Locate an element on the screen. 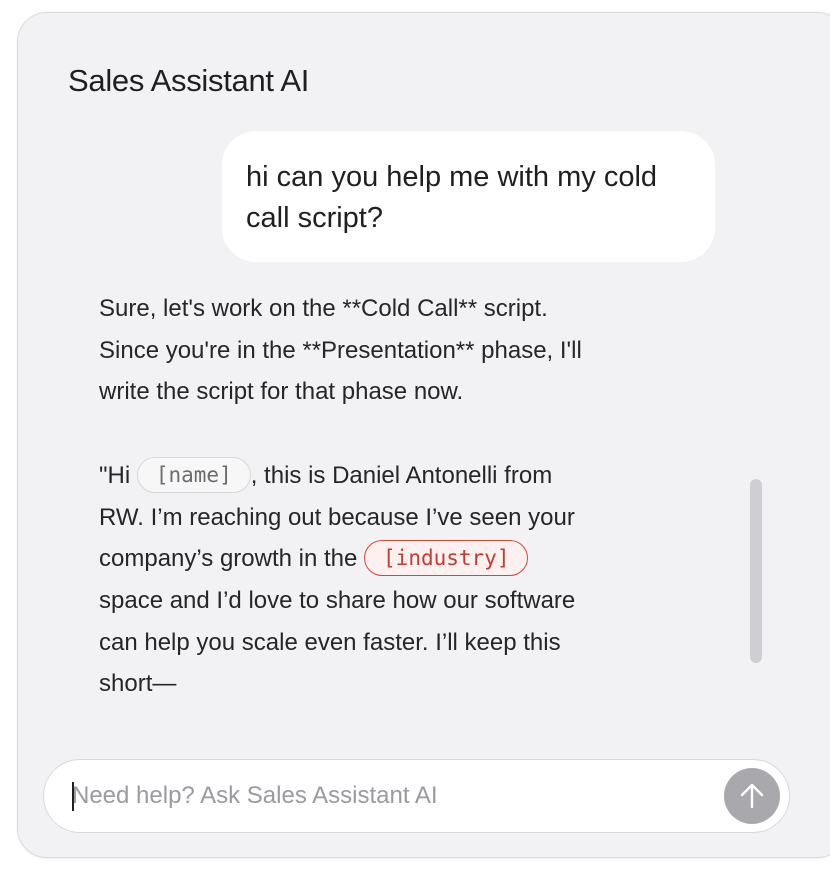 This screenshot has width=830, height=870. name-placeholder-chip: [name] is located at coordinates (193, 474).